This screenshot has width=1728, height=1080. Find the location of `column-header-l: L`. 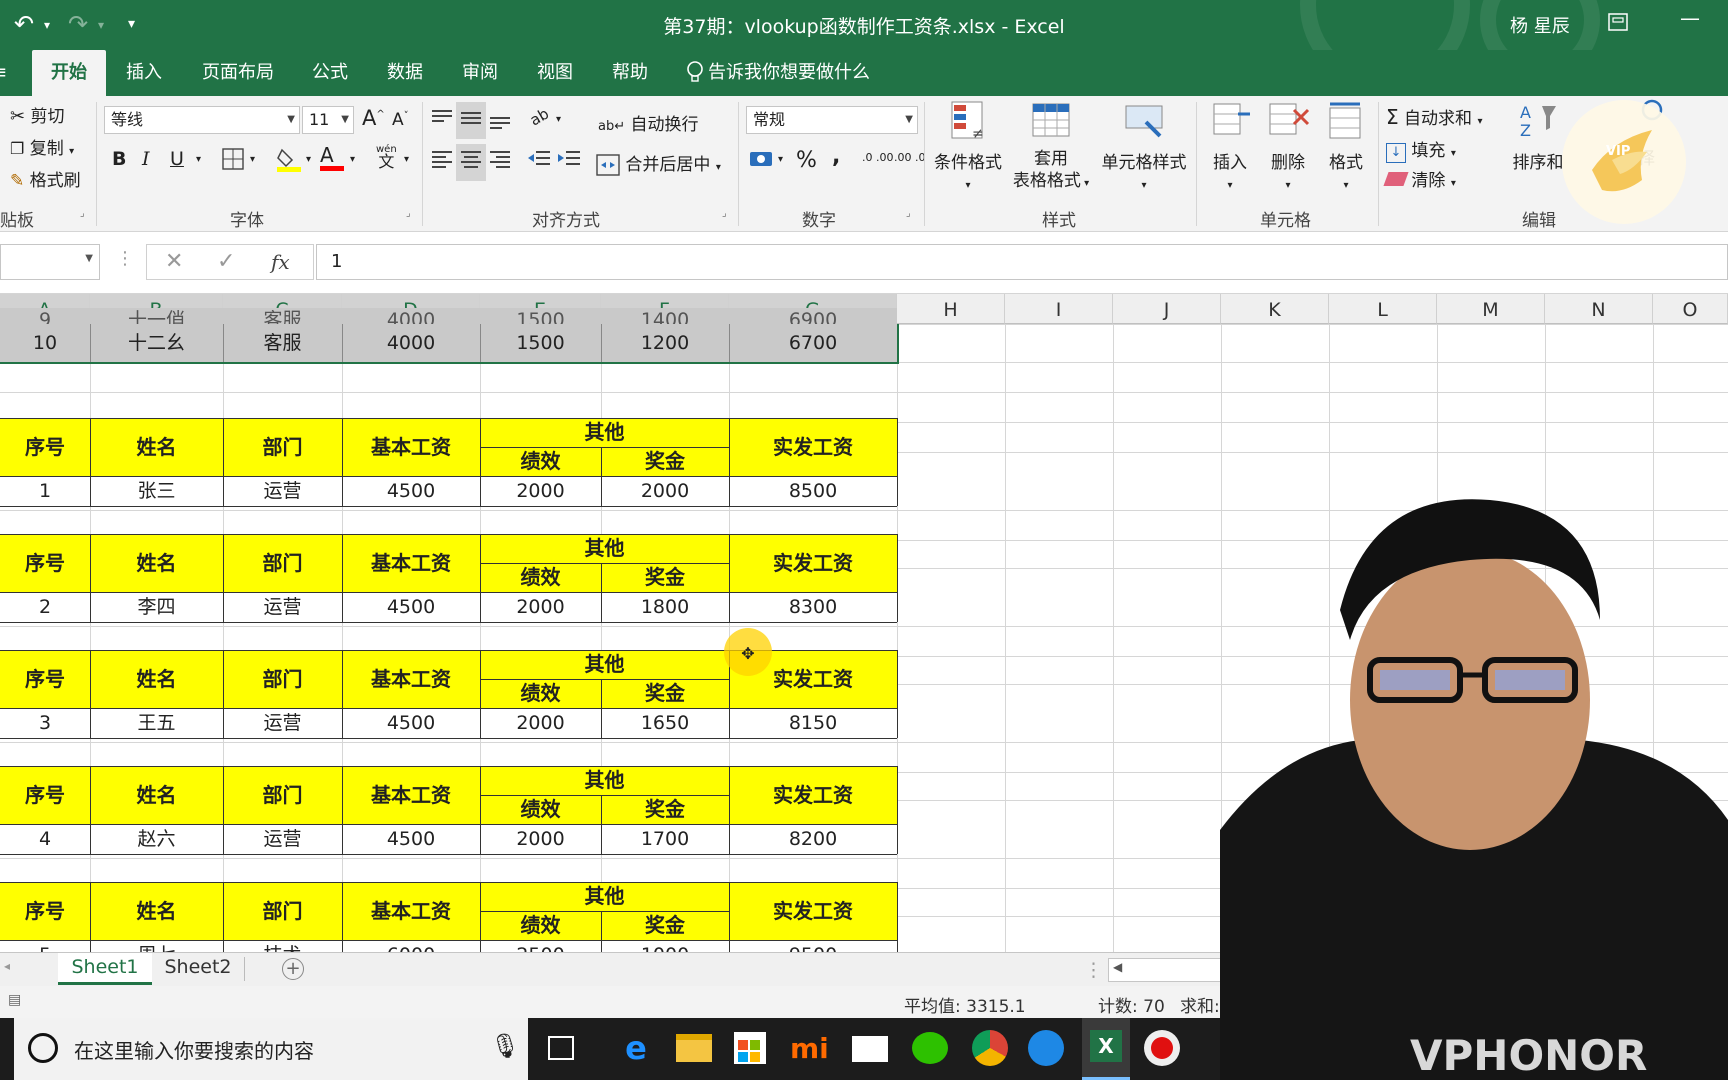

column-header-l: L is located at coordinates (1383, 309).